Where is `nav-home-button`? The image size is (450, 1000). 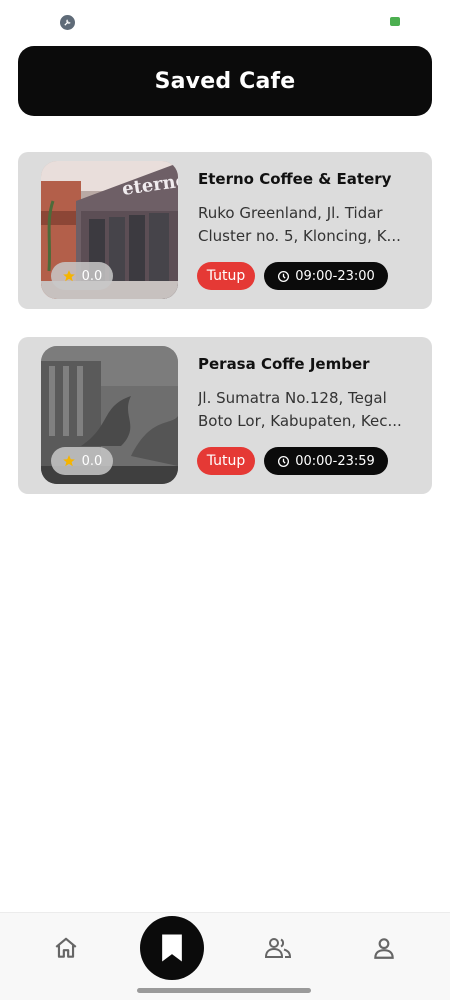 nav-home-button is located at coordinates (66, 948).